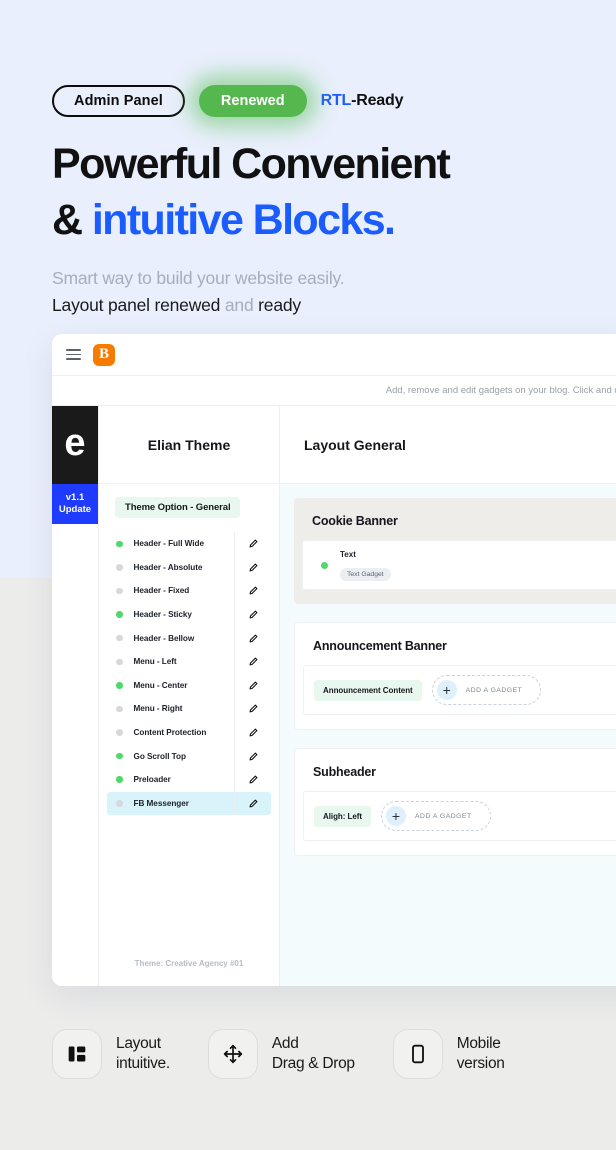  I want to click on move-arrows-icon, so click(232, 1054).